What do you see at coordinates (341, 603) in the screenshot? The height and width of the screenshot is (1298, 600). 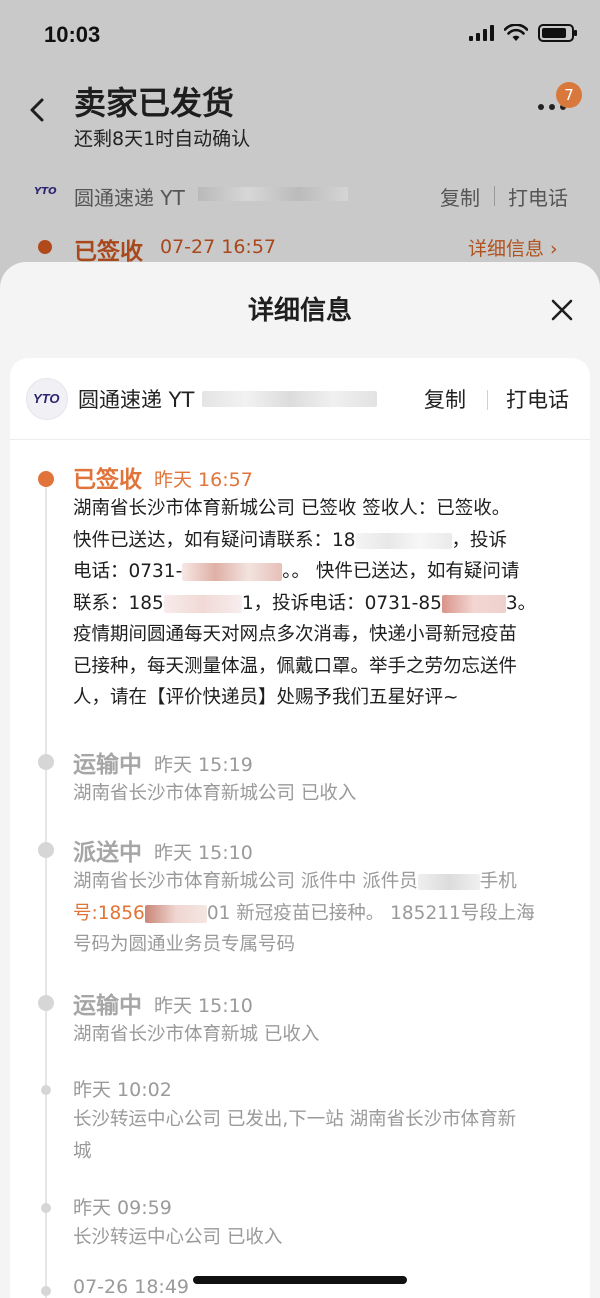 I see `desc-text: 1，投诉电话：0731-85` at bounding box center [341, 603].